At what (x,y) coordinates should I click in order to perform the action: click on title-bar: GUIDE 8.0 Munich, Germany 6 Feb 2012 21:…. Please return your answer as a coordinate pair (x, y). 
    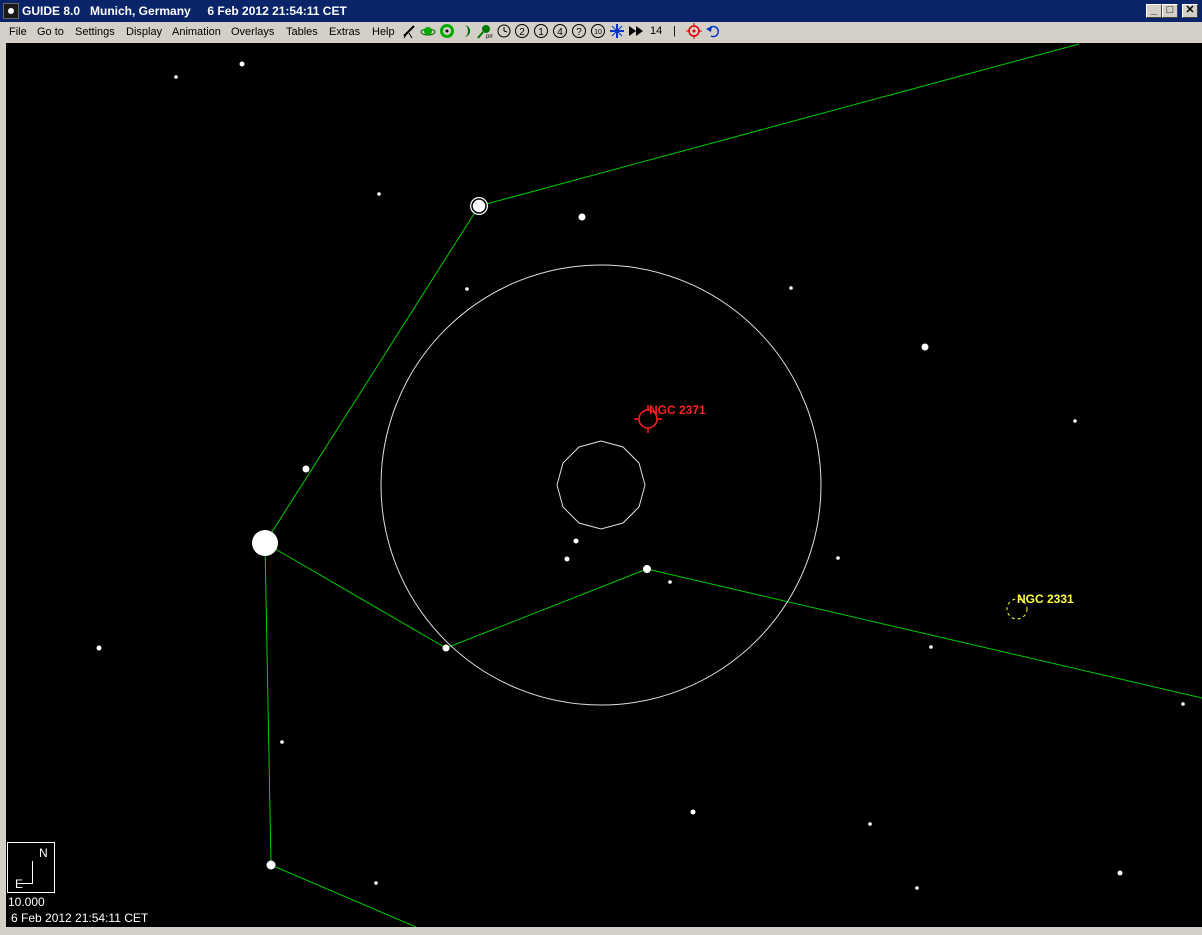
    Looking at the image, I should click on (601, 11).